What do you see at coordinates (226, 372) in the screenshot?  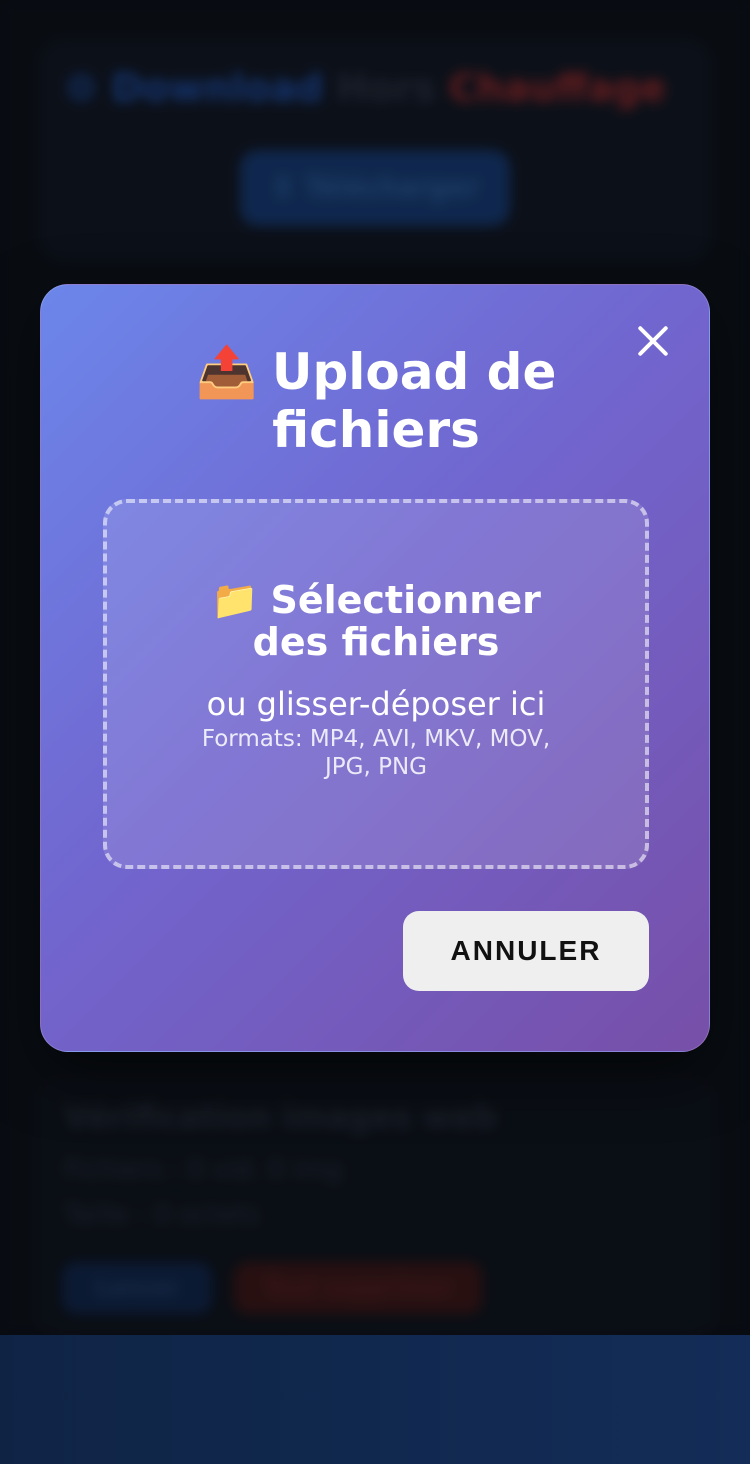 I see `outbox-tray-icon: 📤` at bounding box center [226, 372].